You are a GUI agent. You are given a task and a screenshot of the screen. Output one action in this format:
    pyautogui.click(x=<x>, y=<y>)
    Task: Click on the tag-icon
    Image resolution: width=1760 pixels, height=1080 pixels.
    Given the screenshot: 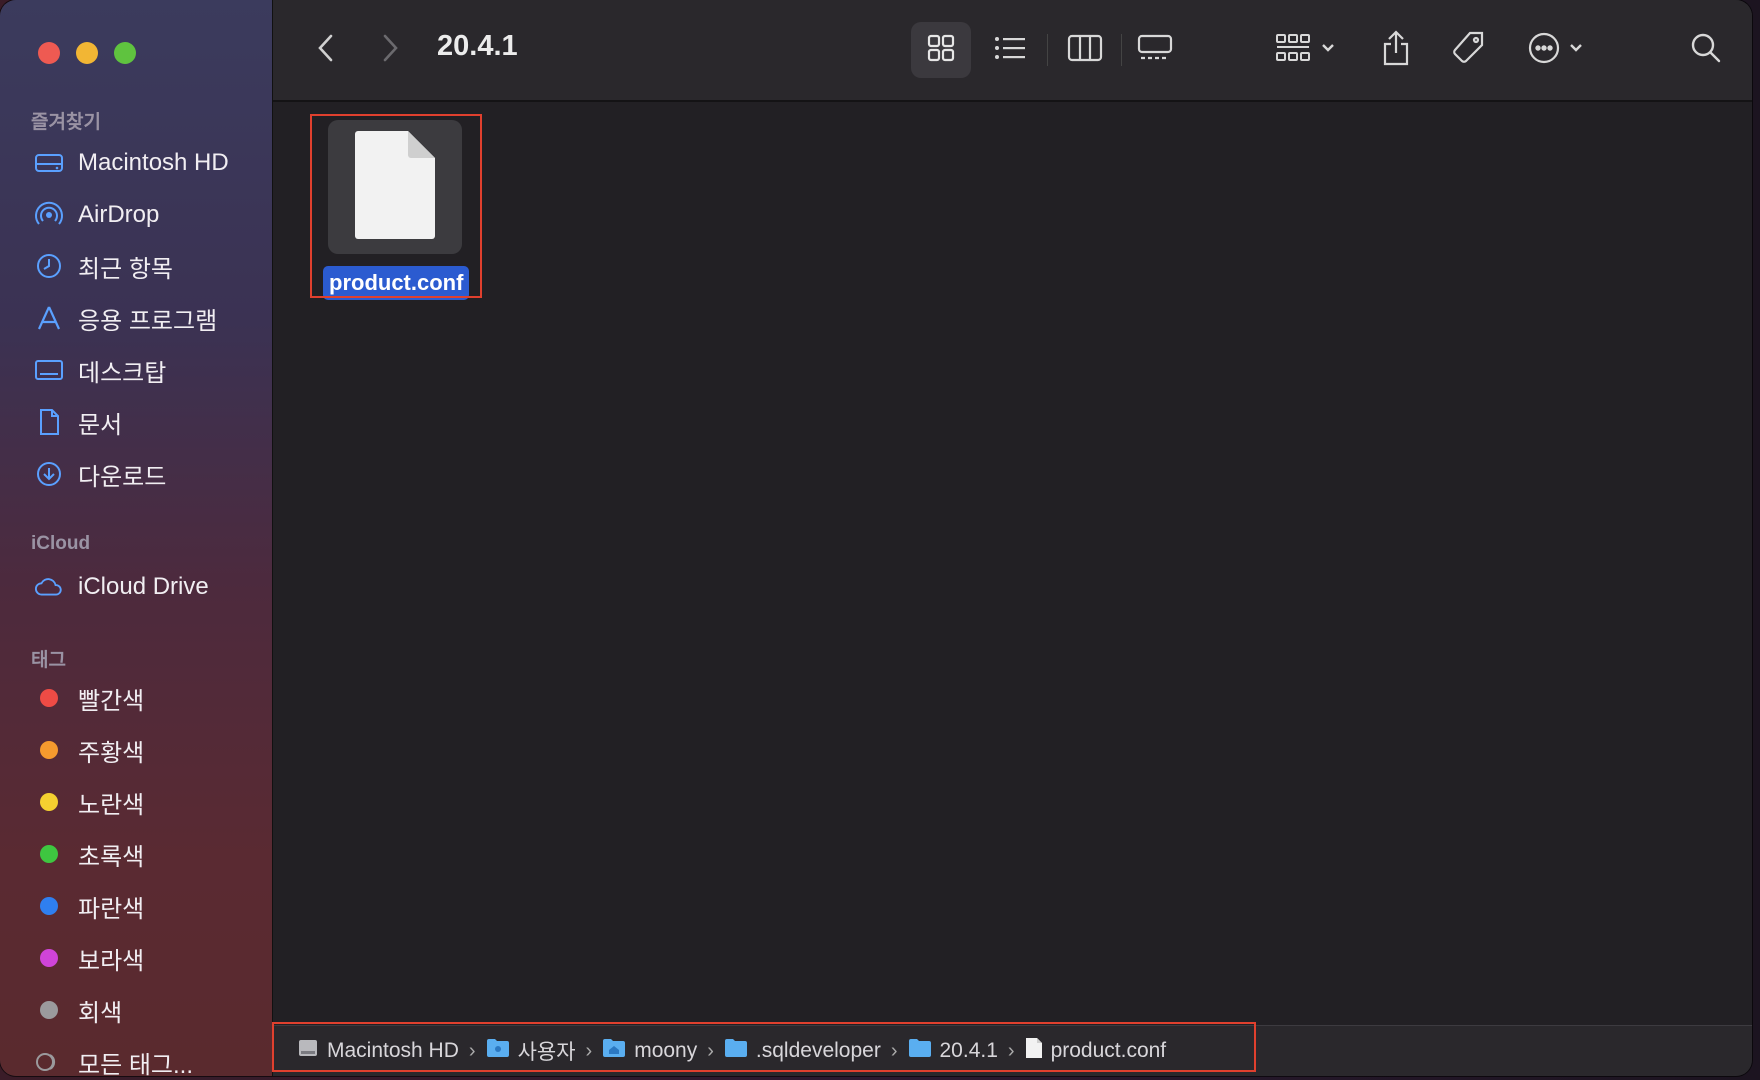 What is the action you would take?
    pyautogui.click(x=1468, y=50)
    